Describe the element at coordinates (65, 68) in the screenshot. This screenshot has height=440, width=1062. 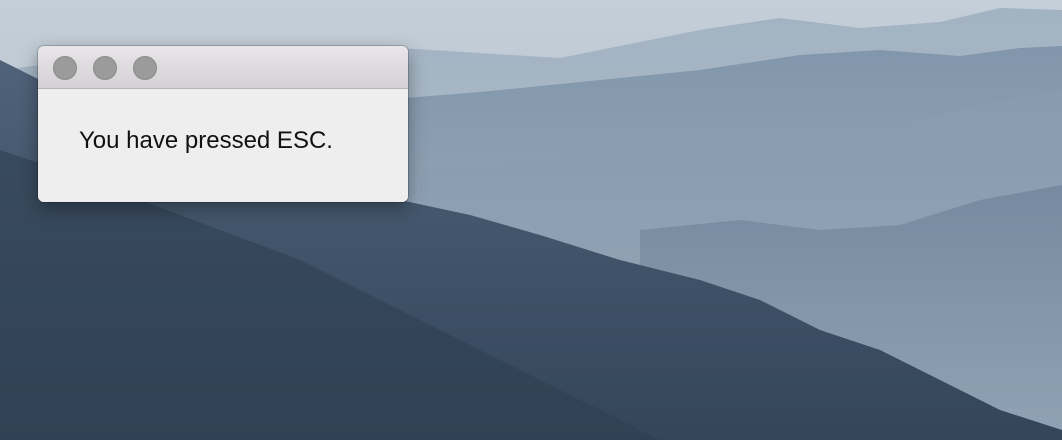
I see `close-button` at that location.